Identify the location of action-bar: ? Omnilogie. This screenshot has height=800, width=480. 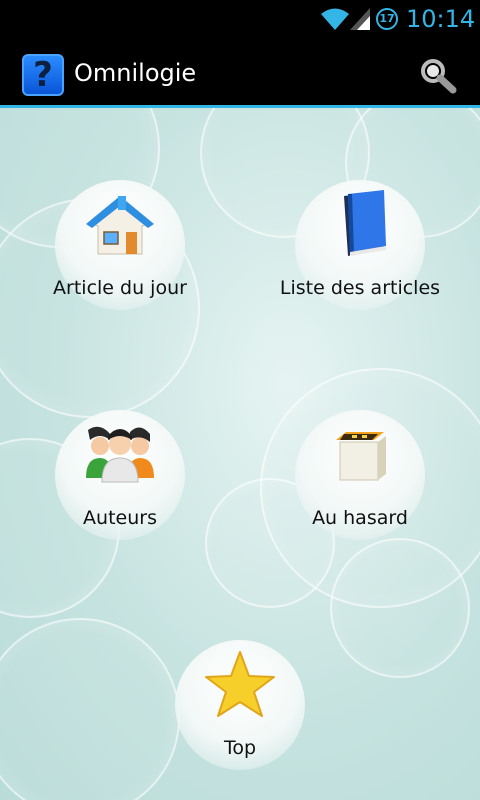
(240, 73).